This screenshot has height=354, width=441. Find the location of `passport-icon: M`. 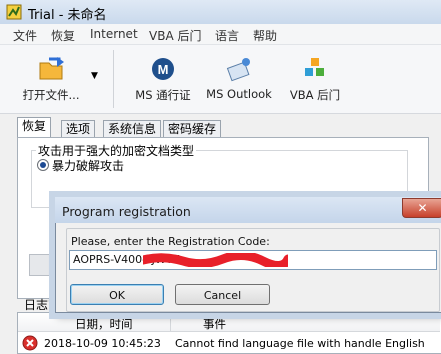

passport-icon: M is located at coordinates (163, 70).